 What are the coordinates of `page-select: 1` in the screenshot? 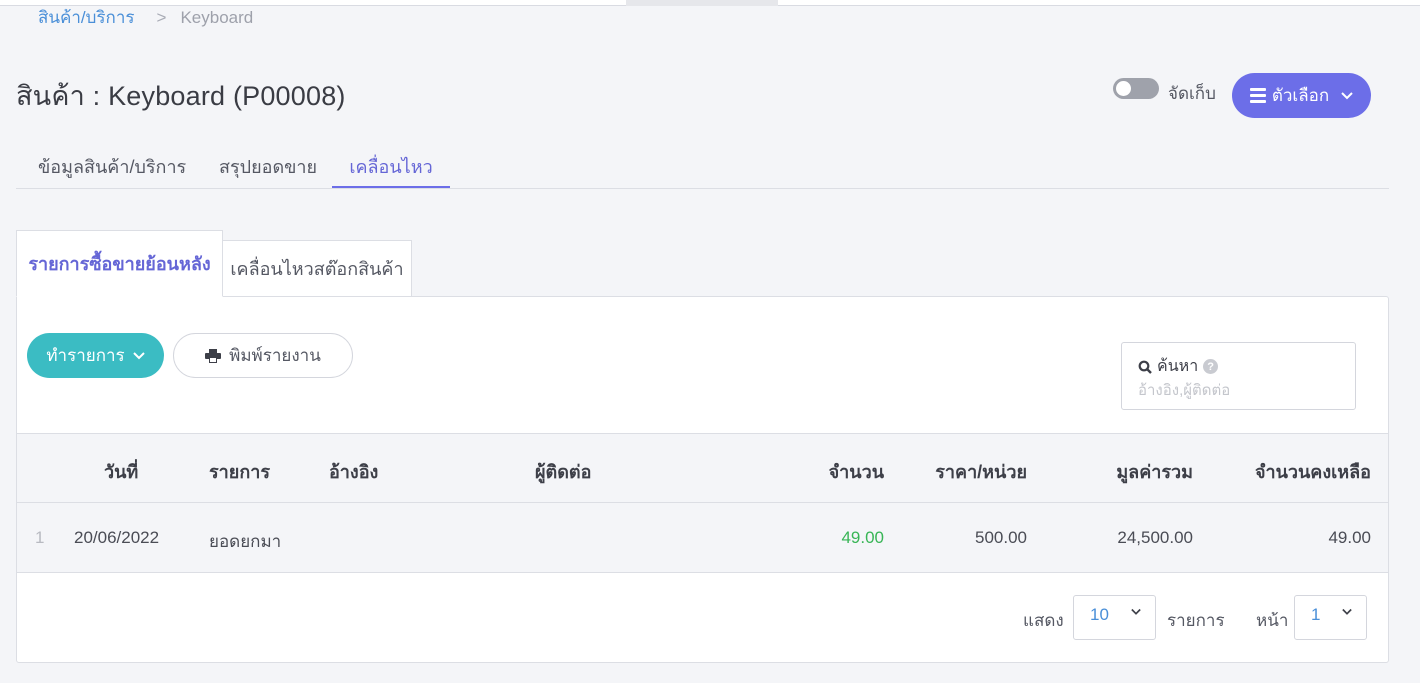 It's located at (1330, 617).